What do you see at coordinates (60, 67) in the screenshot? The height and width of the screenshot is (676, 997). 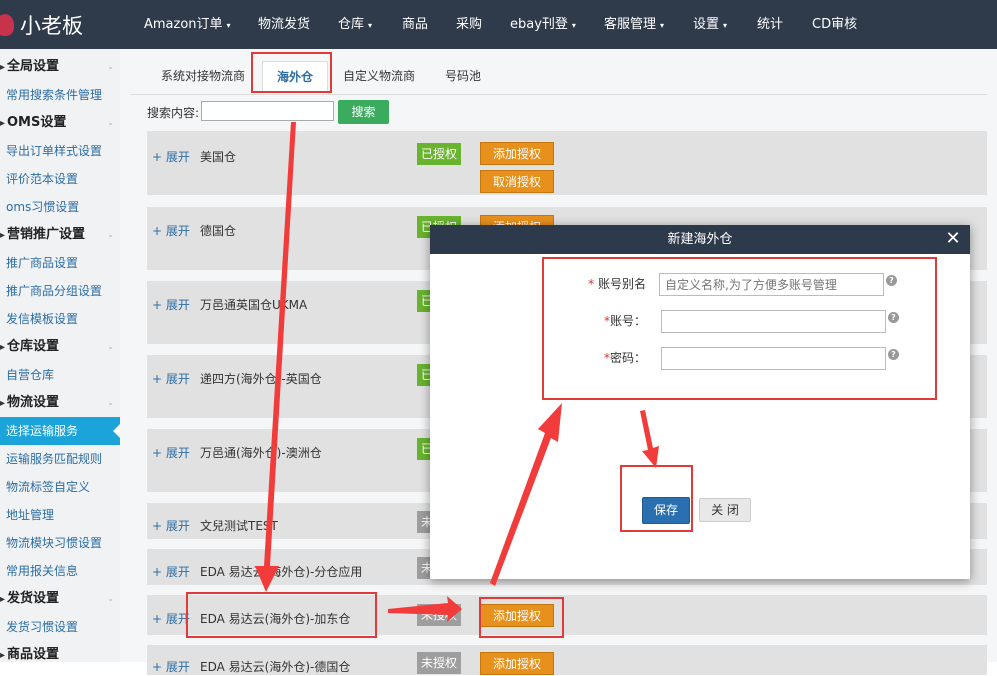 I see `sidebar-section-global: ▸ 全局设置 ⌄` at bounding box center [60, 67].